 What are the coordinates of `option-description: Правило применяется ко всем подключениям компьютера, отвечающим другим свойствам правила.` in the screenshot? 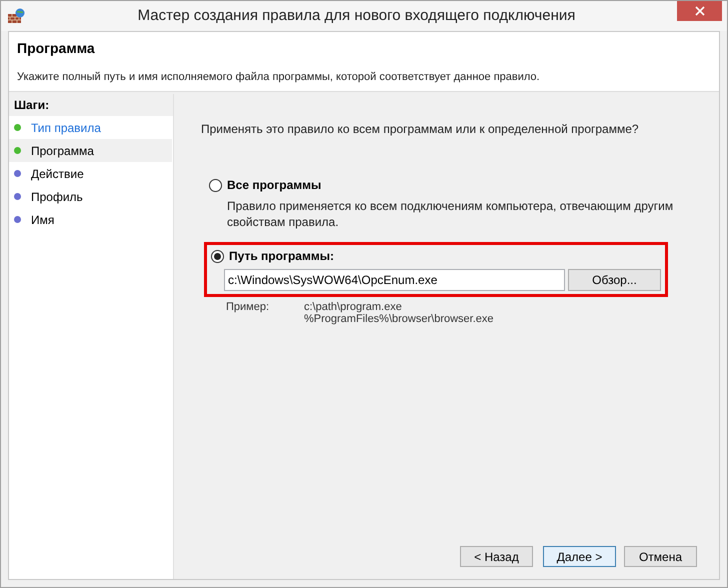 It's located at (450, 214).